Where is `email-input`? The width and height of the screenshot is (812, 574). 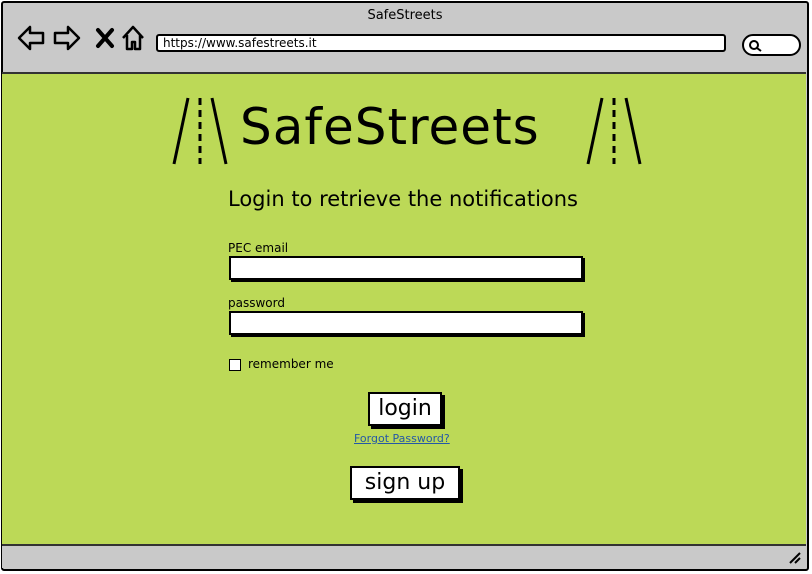 email-input is located at coordinates (406, 268).